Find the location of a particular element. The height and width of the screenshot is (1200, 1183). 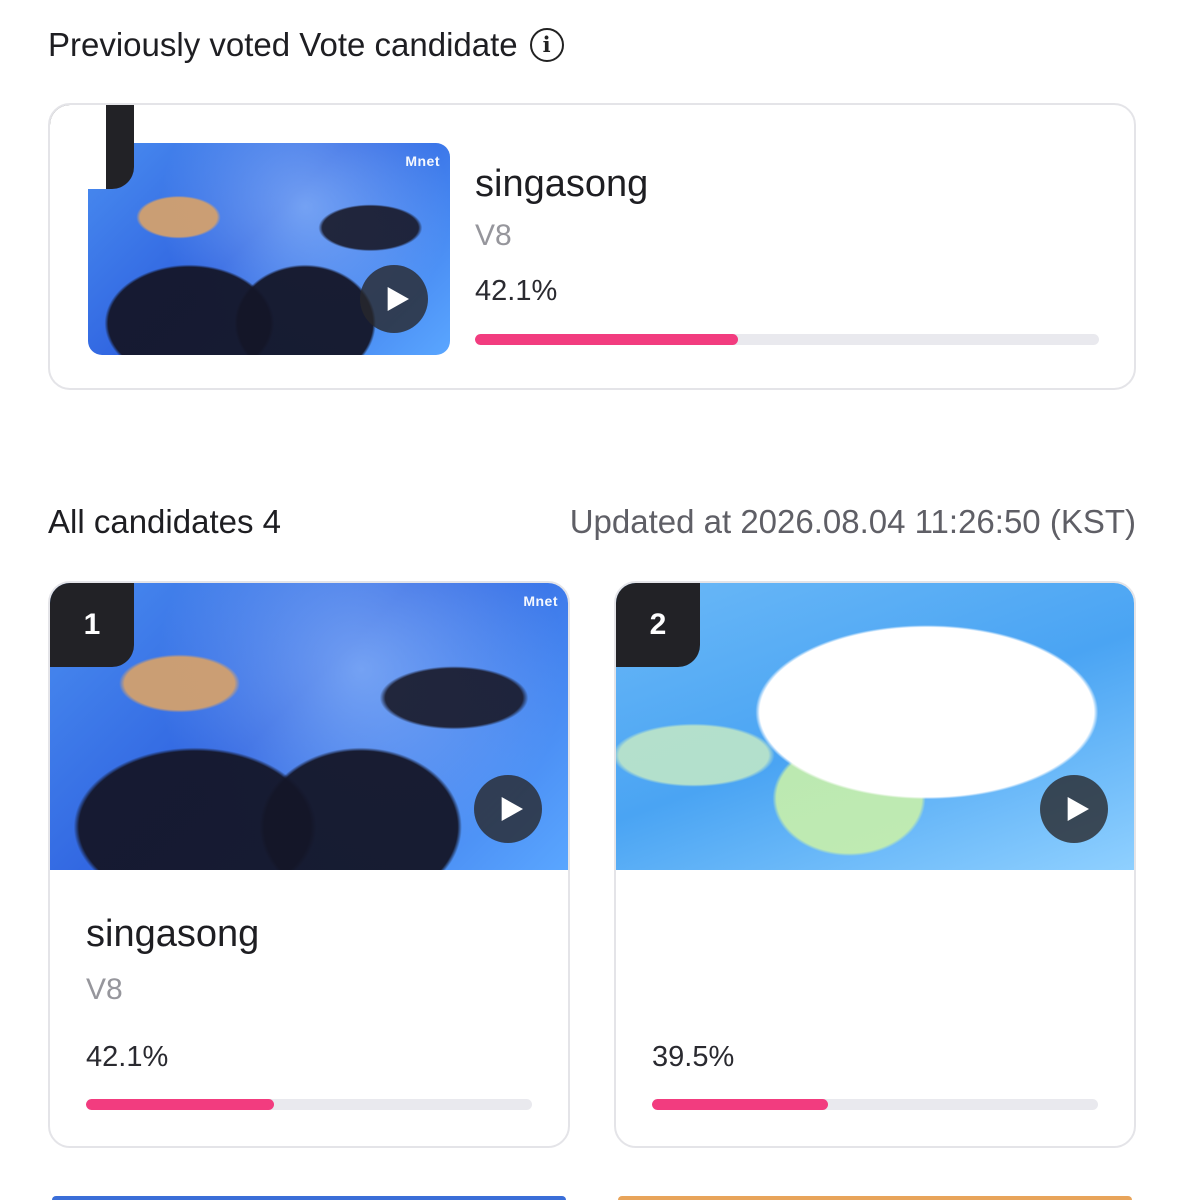

rank-badge is located at coordinates (92, 147).